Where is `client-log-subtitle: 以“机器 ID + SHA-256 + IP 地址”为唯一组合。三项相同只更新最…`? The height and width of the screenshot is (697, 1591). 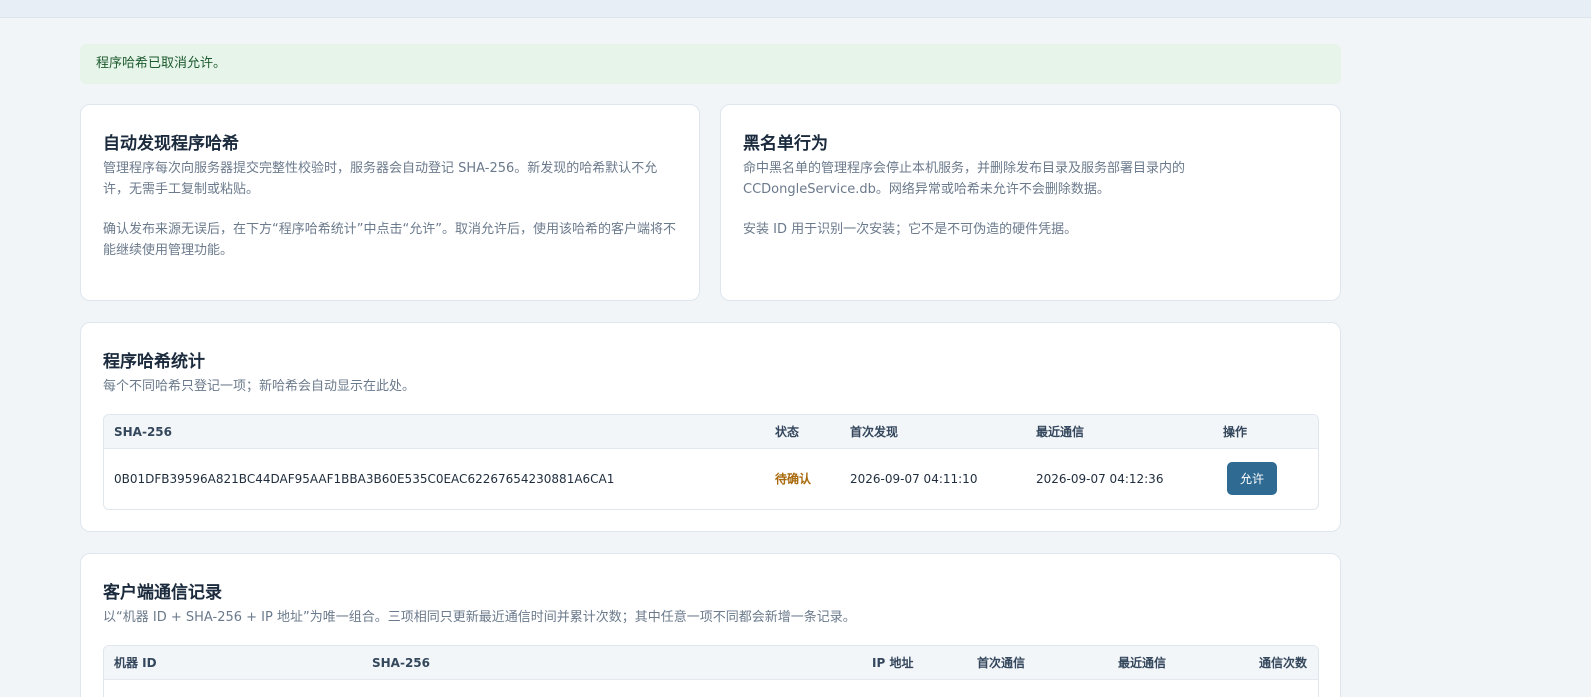
client-log-subtitle: 以“机器 ID + SHA-256 + IP 地址”为唯一组合。三项相同只更新最… is located at coordinates (479, 617).